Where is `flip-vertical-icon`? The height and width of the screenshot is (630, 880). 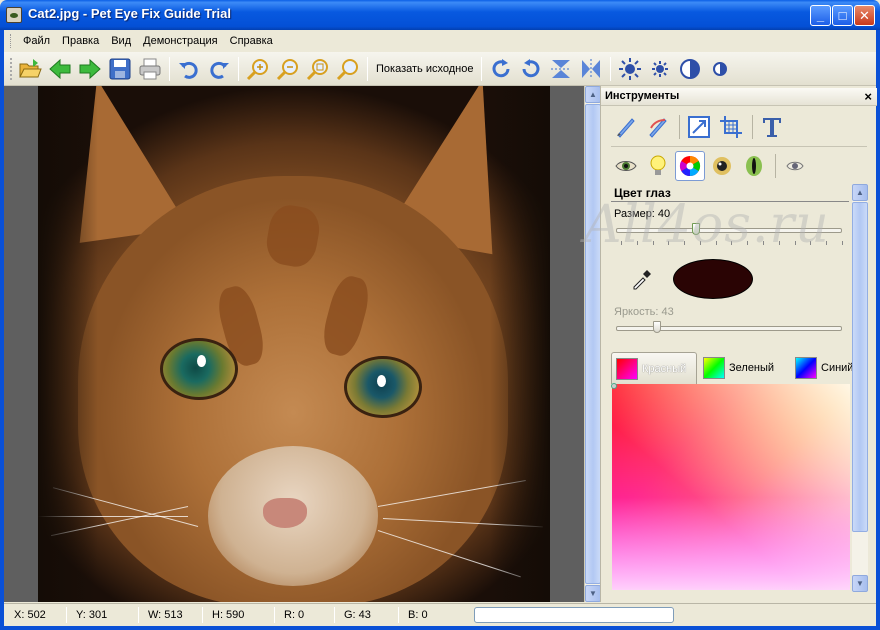
flip-vertical-icon is located at coordinates (561, 68).